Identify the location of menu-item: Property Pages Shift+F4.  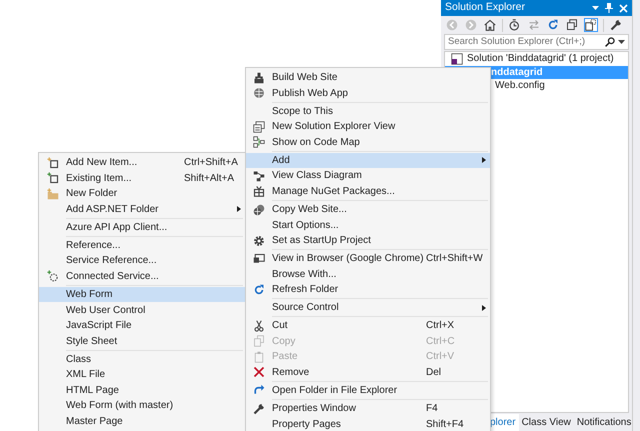
(368, 423).